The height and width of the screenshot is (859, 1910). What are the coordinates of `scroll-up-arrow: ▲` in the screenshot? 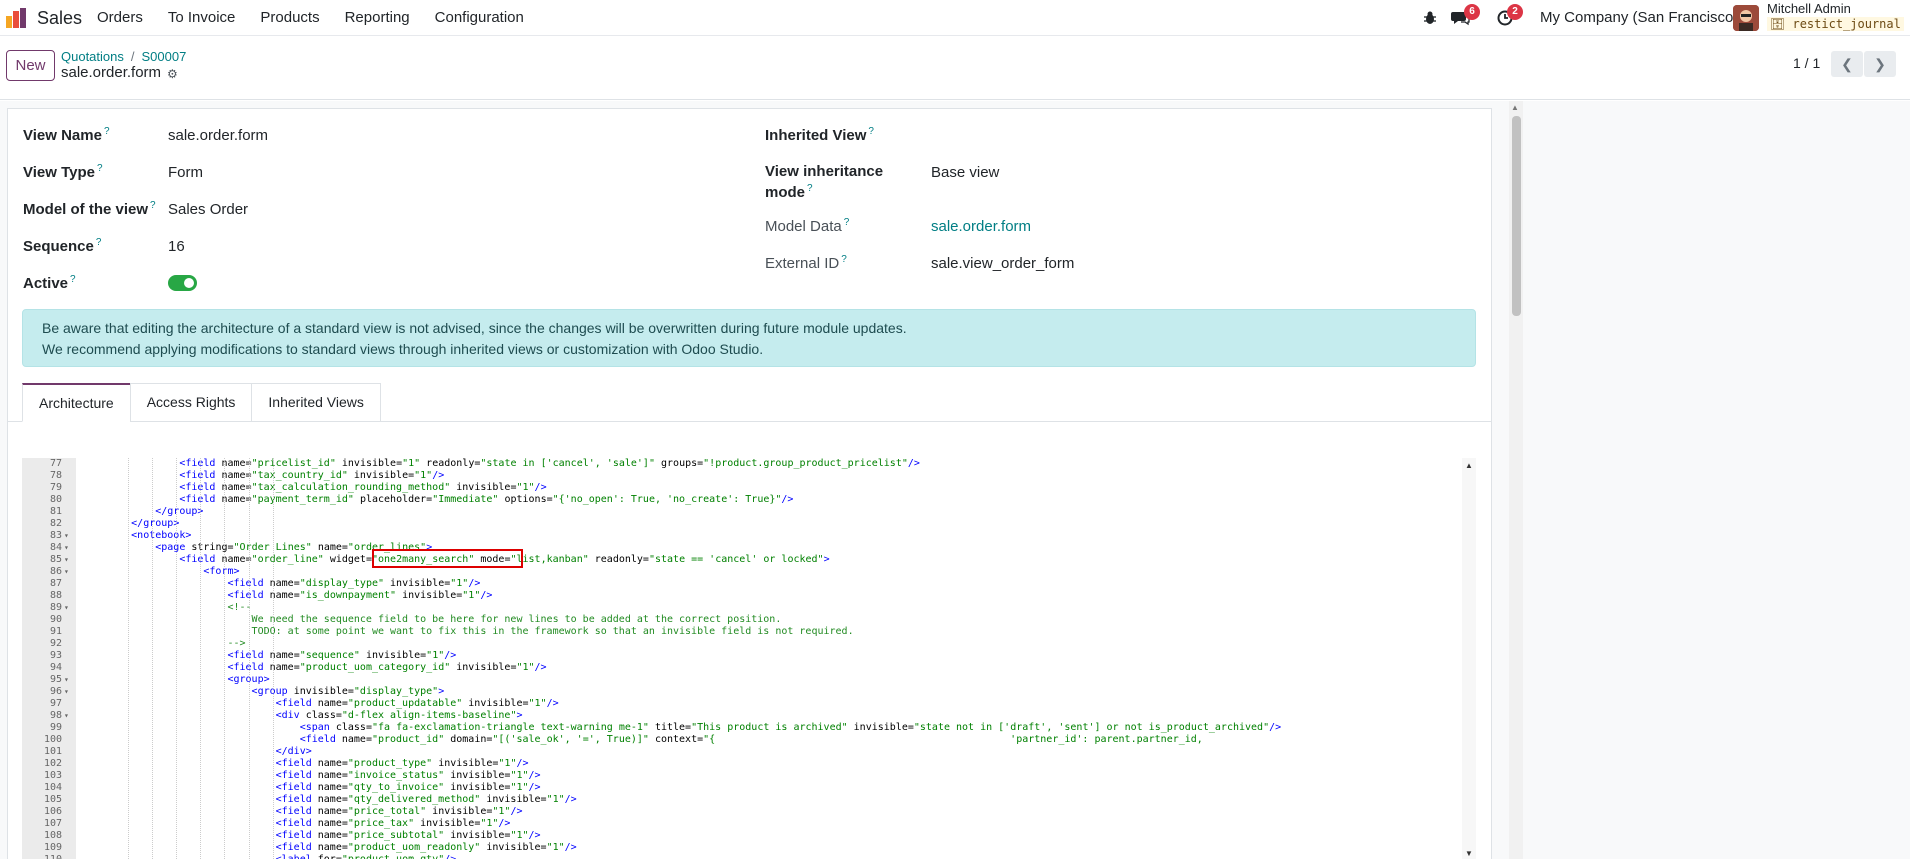 It's located at (1515, 107).